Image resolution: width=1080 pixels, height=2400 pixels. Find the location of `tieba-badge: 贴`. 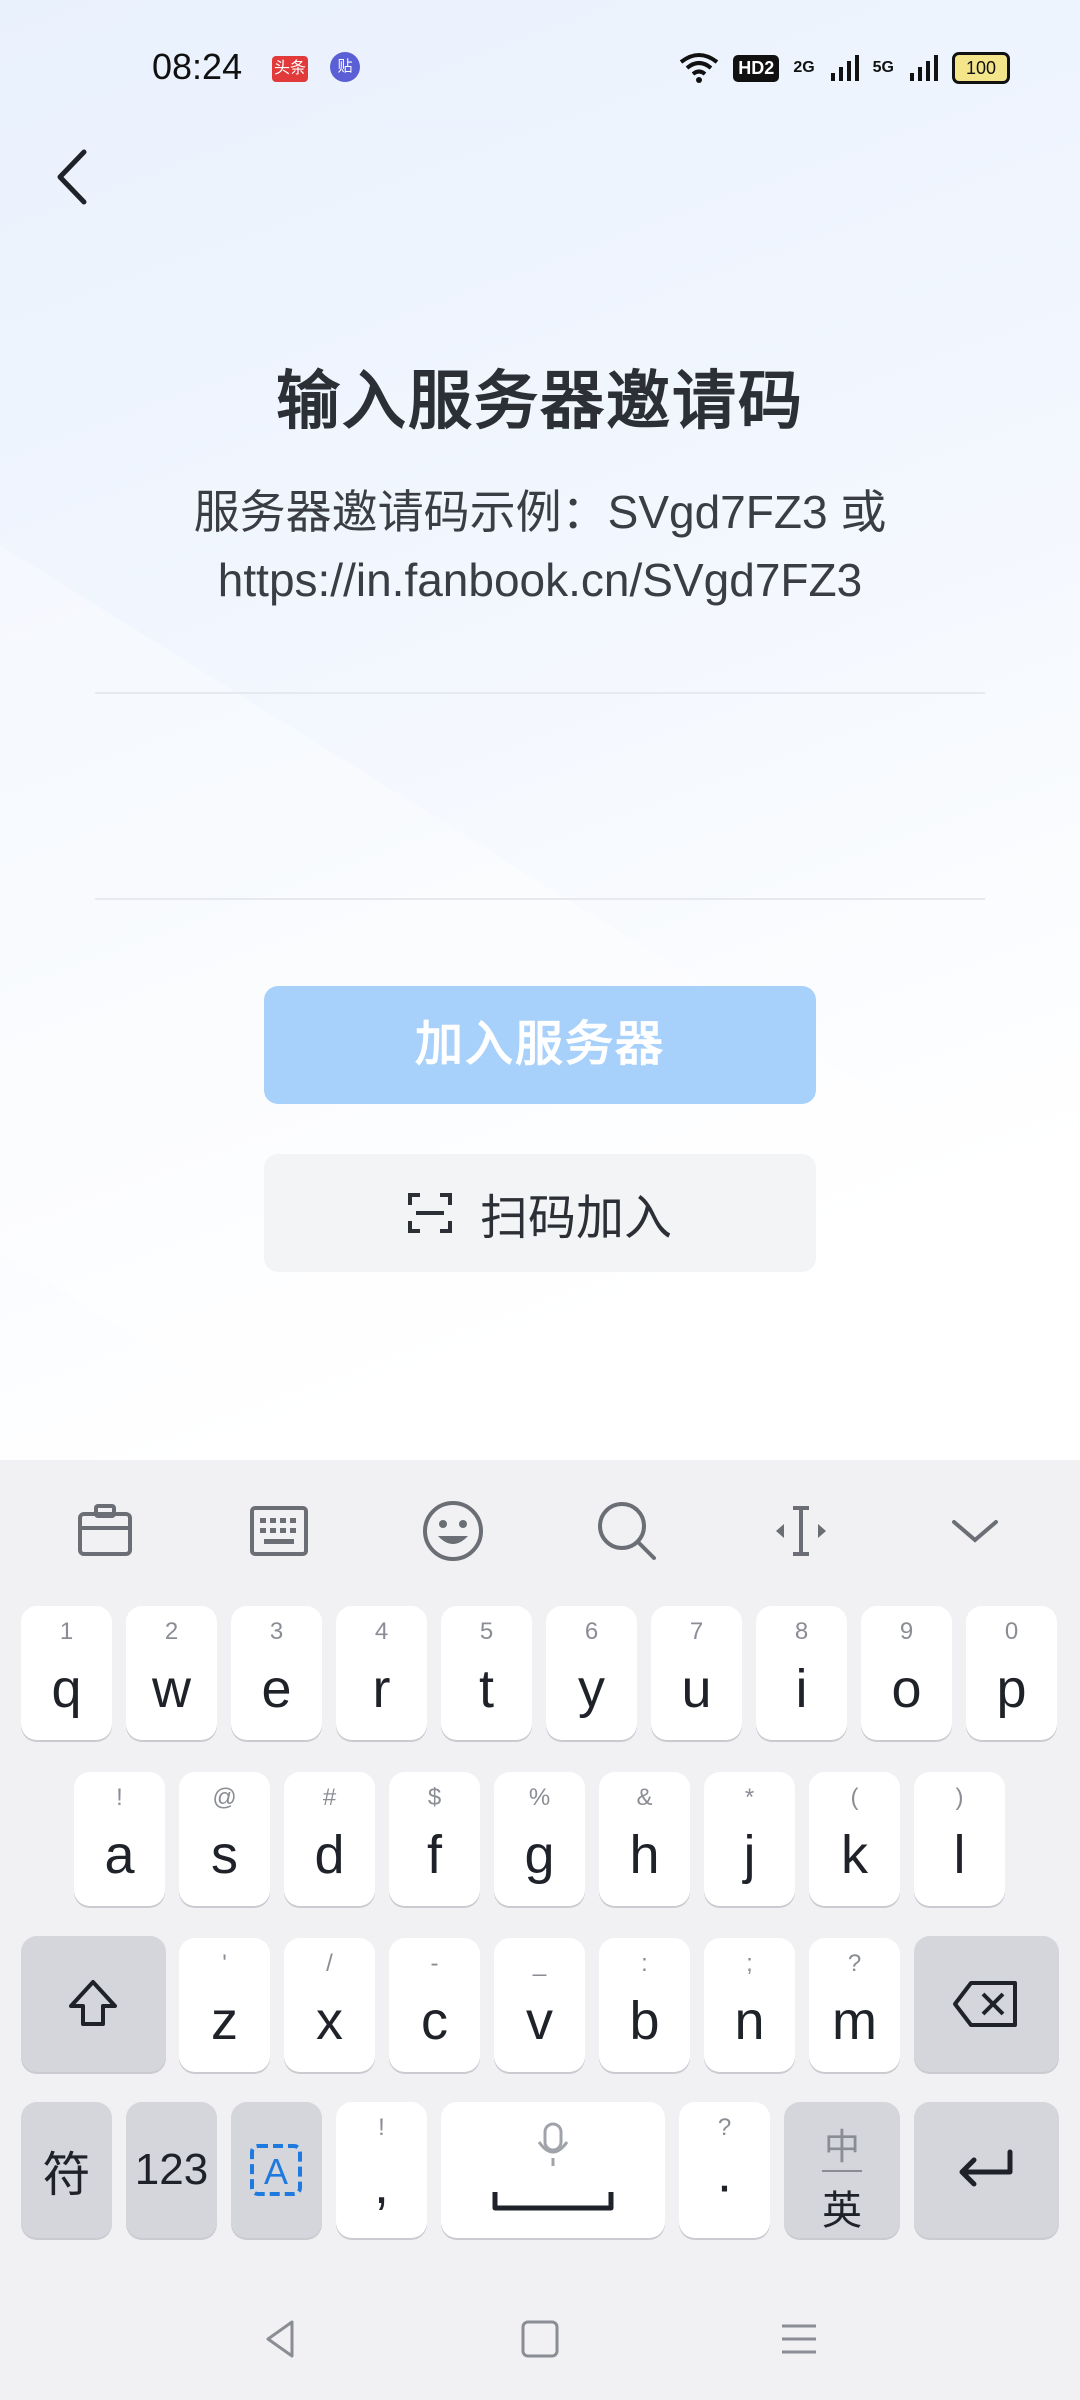

tieba-badge: 贴 is located at coordinates (345, 67).